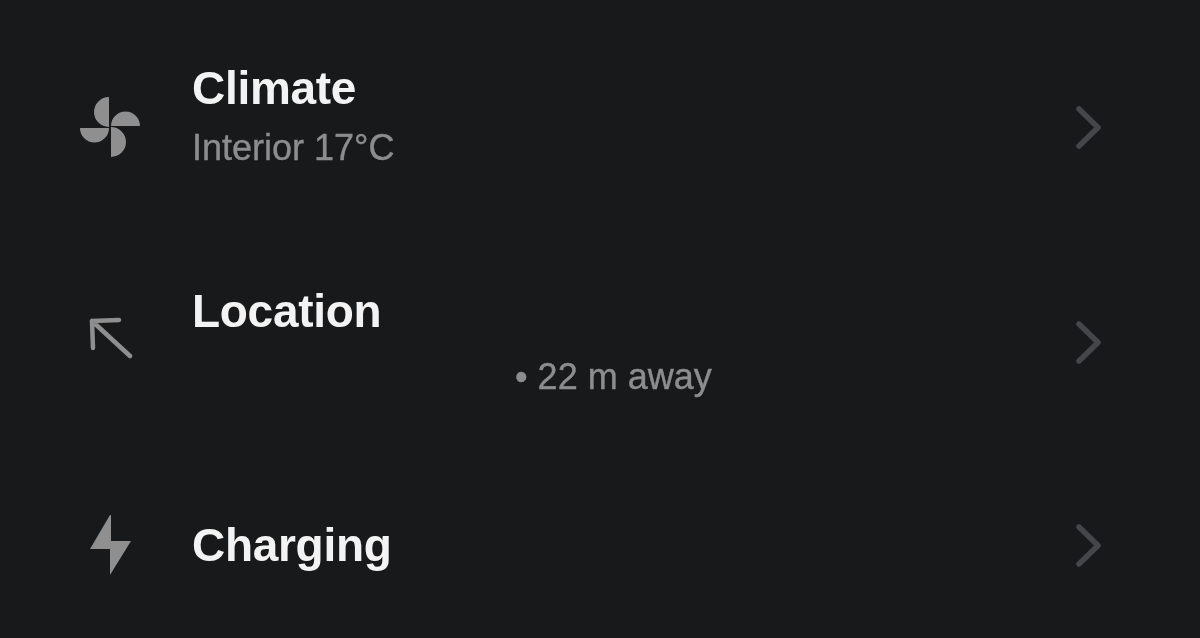 Image resolution: width=1200 pixels, height=638 pixels. What do you see at coordinates (292, 545) in the screenshot?
I see `row-title: Charging` at bounding box center [292, 545].